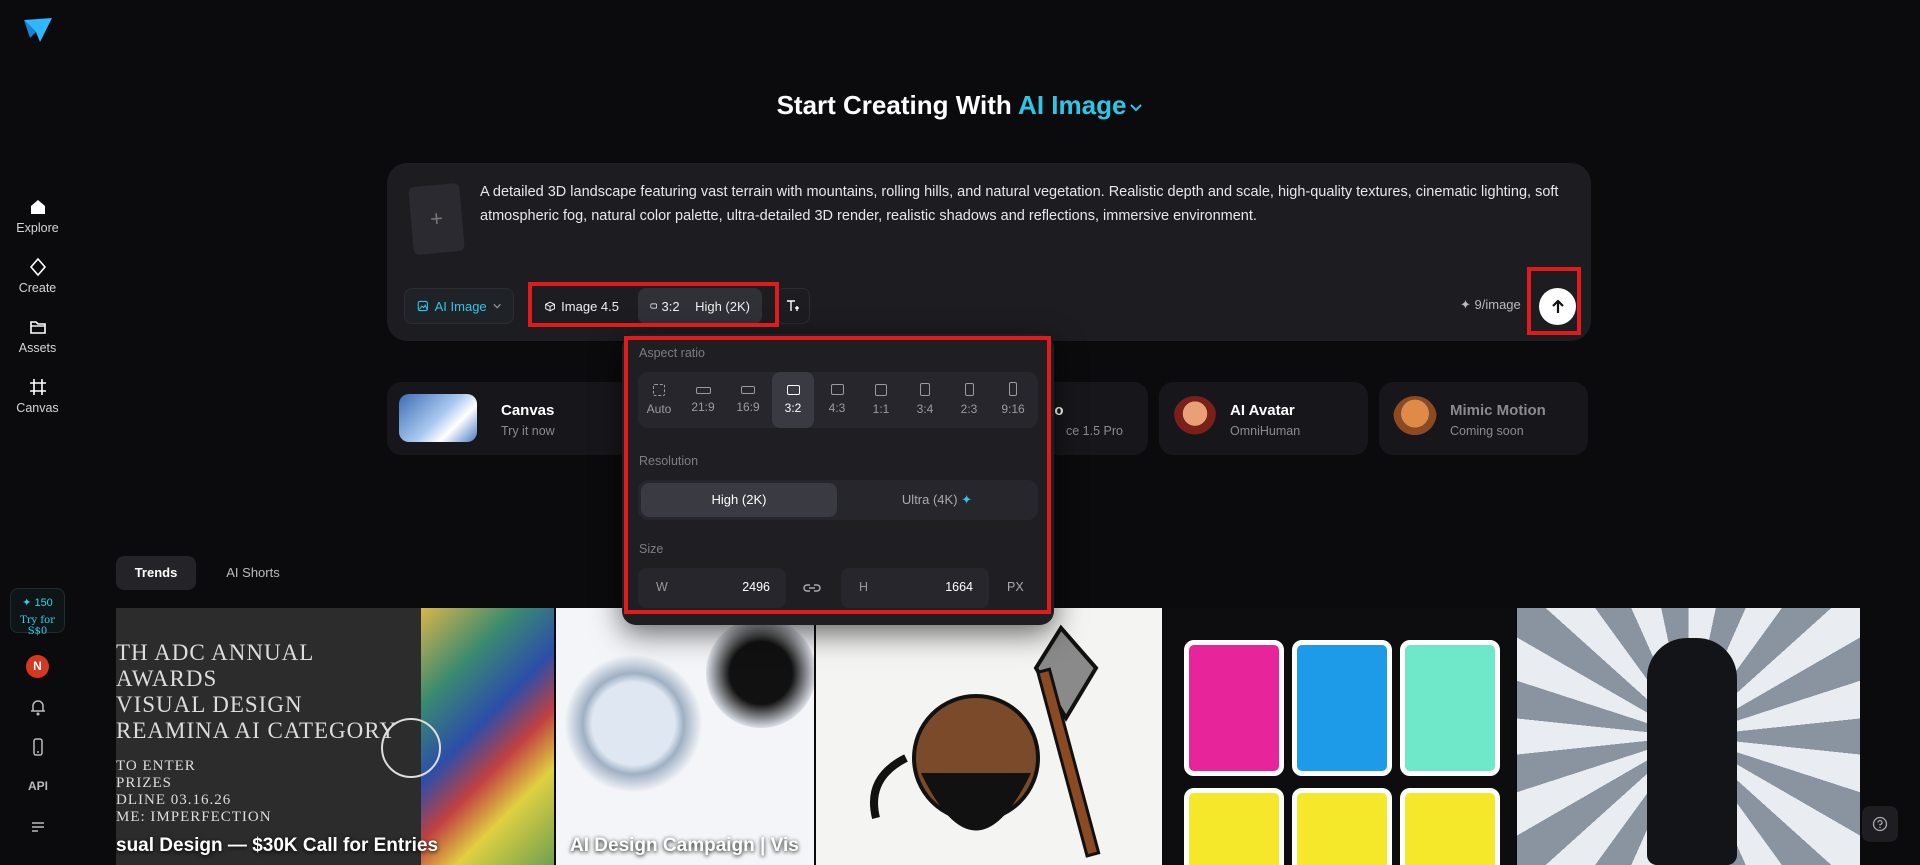 This screenshot has height=865, width=1920. Describe the element at coordinates (37, 626) in the screenshot. I see `credits-cta: Try for S$0` at that location.